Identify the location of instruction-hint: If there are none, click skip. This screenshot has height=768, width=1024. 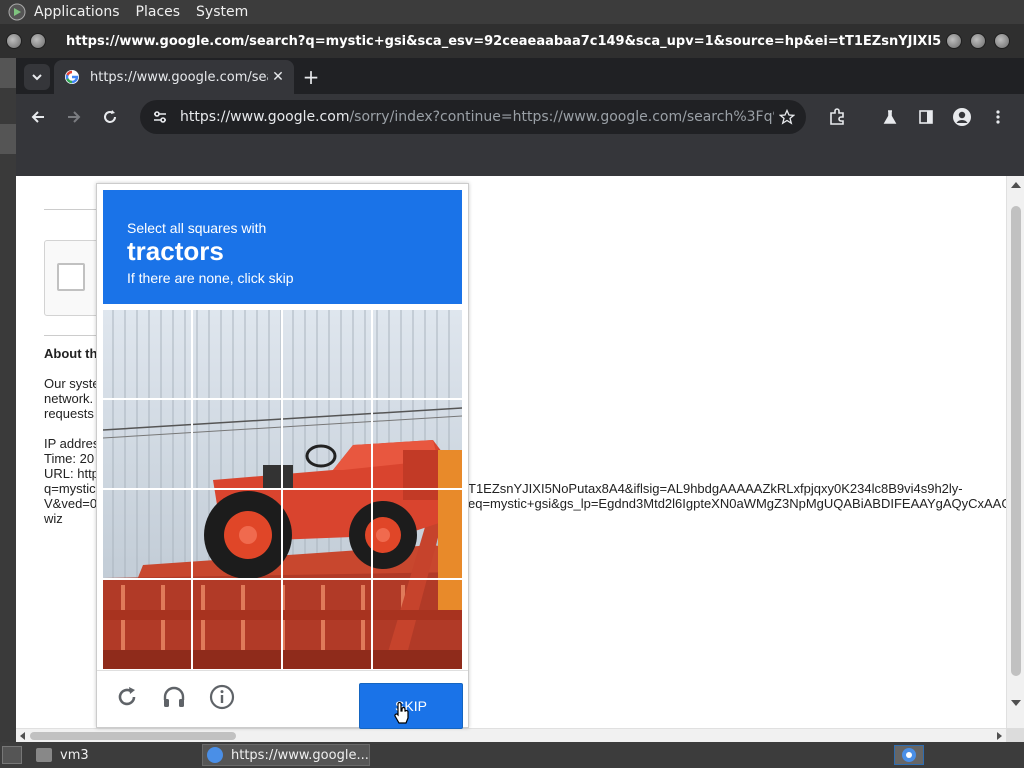
(210, 278).